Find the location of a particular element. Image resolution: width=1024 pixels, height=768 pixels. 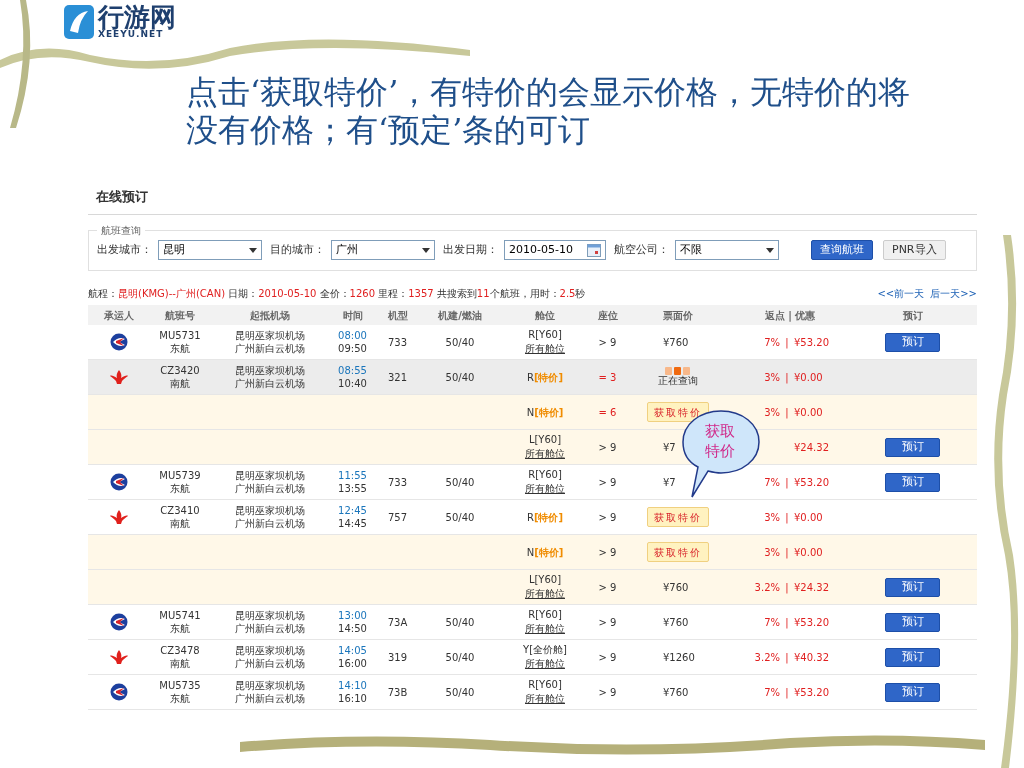

seat-count: = 6 is located at coordinates (607, 412).